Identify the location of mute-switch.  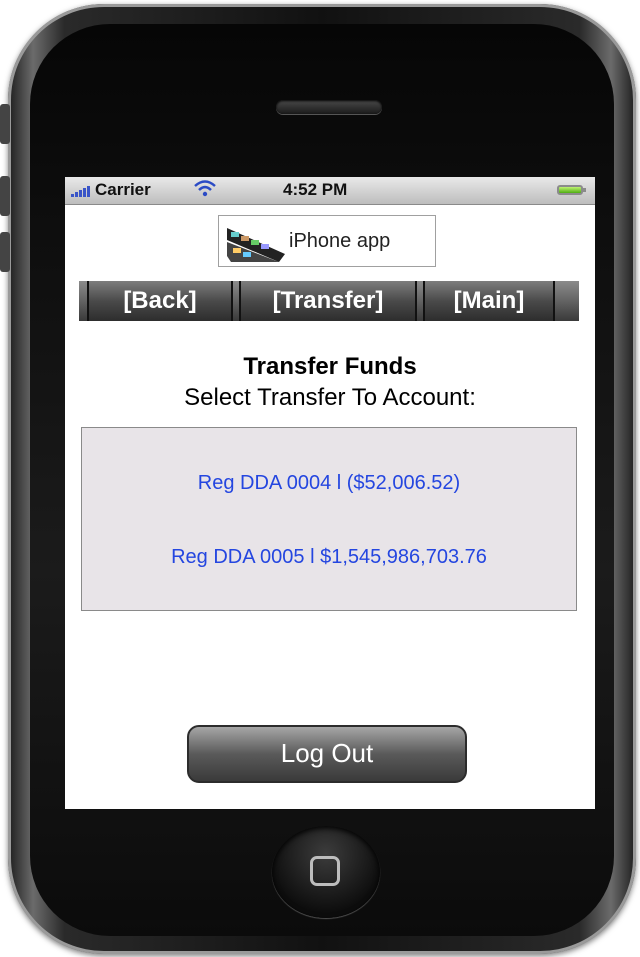
(5, 124).